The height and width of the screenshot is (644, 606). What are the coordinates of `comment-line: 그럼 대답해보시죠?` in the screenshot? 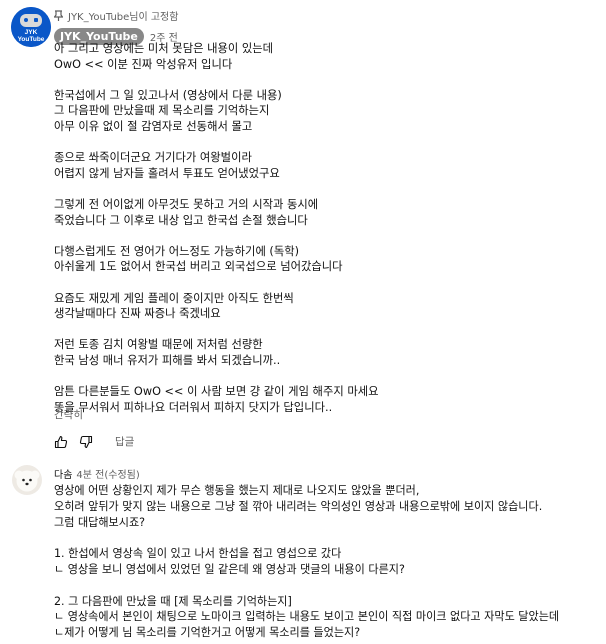 It's located at (100, 522).